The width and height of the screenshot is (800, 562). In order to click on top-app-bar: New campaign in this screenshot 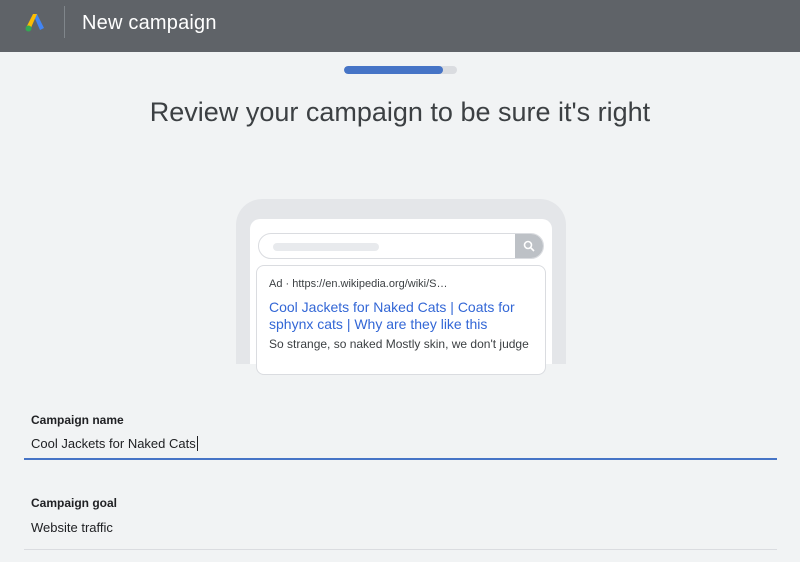, I will do `click(400, 26)`.